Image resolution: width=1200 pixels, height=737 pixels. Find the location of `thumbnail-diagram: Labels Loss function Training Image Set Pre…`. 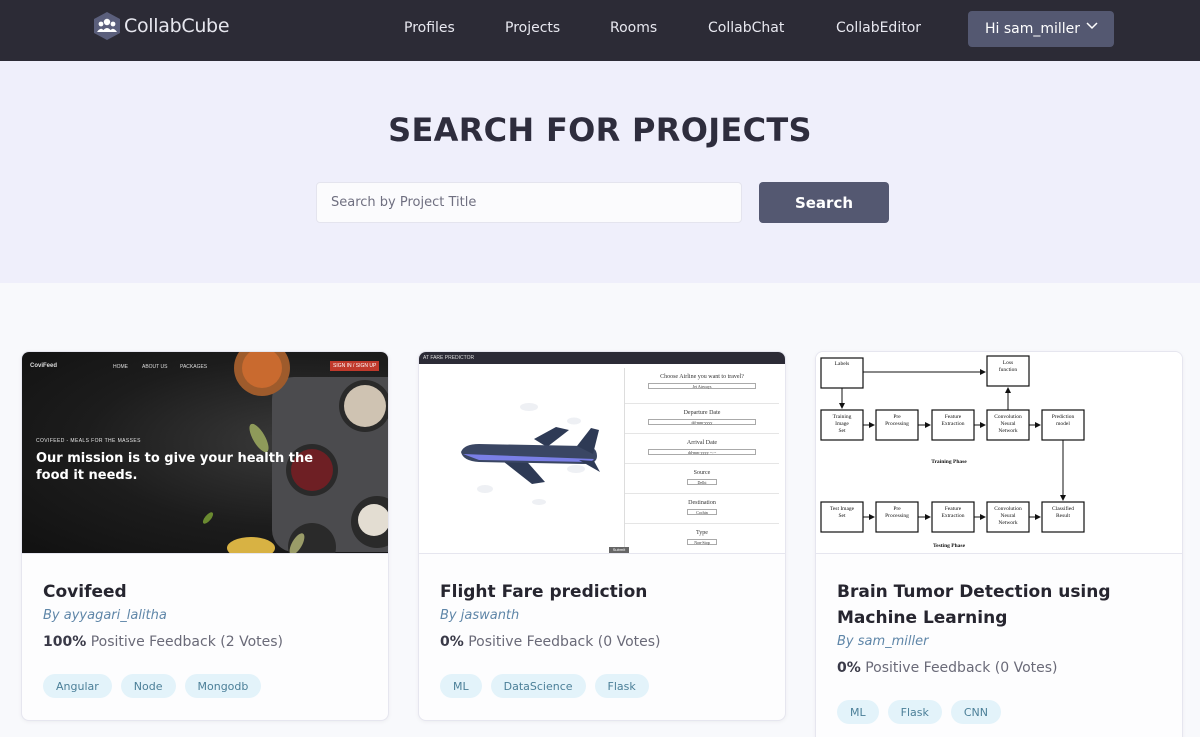

thumbnail-diagram: Labels Loss function Training Image Set Pre… is located at coordinates (999, 452).